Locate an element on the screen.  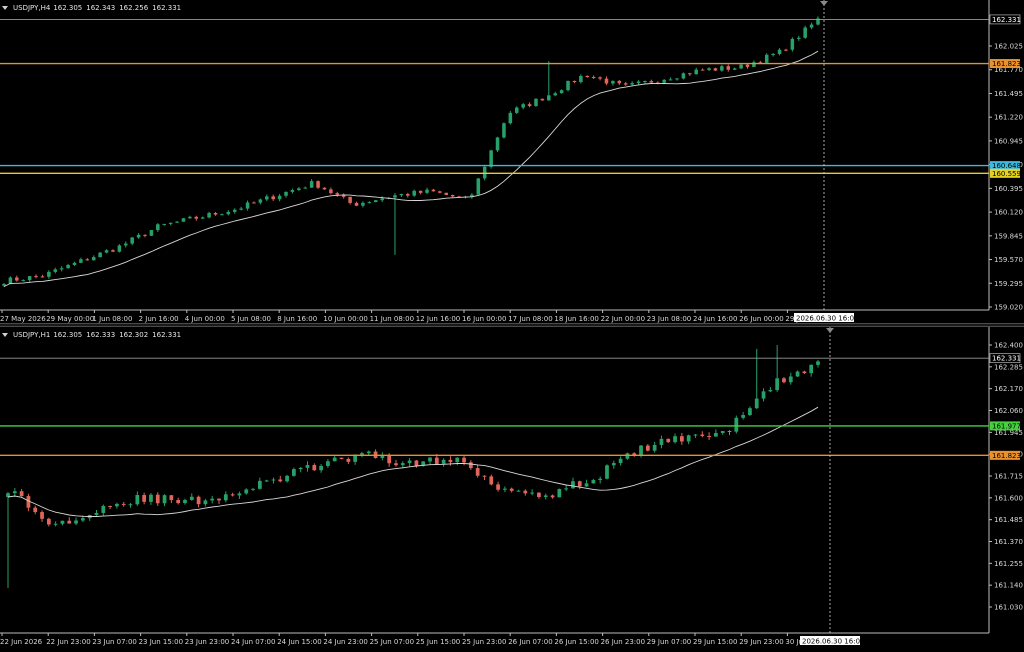
time-tick-label: 4 Jun 00:00 is located at coordinates (205, 319).